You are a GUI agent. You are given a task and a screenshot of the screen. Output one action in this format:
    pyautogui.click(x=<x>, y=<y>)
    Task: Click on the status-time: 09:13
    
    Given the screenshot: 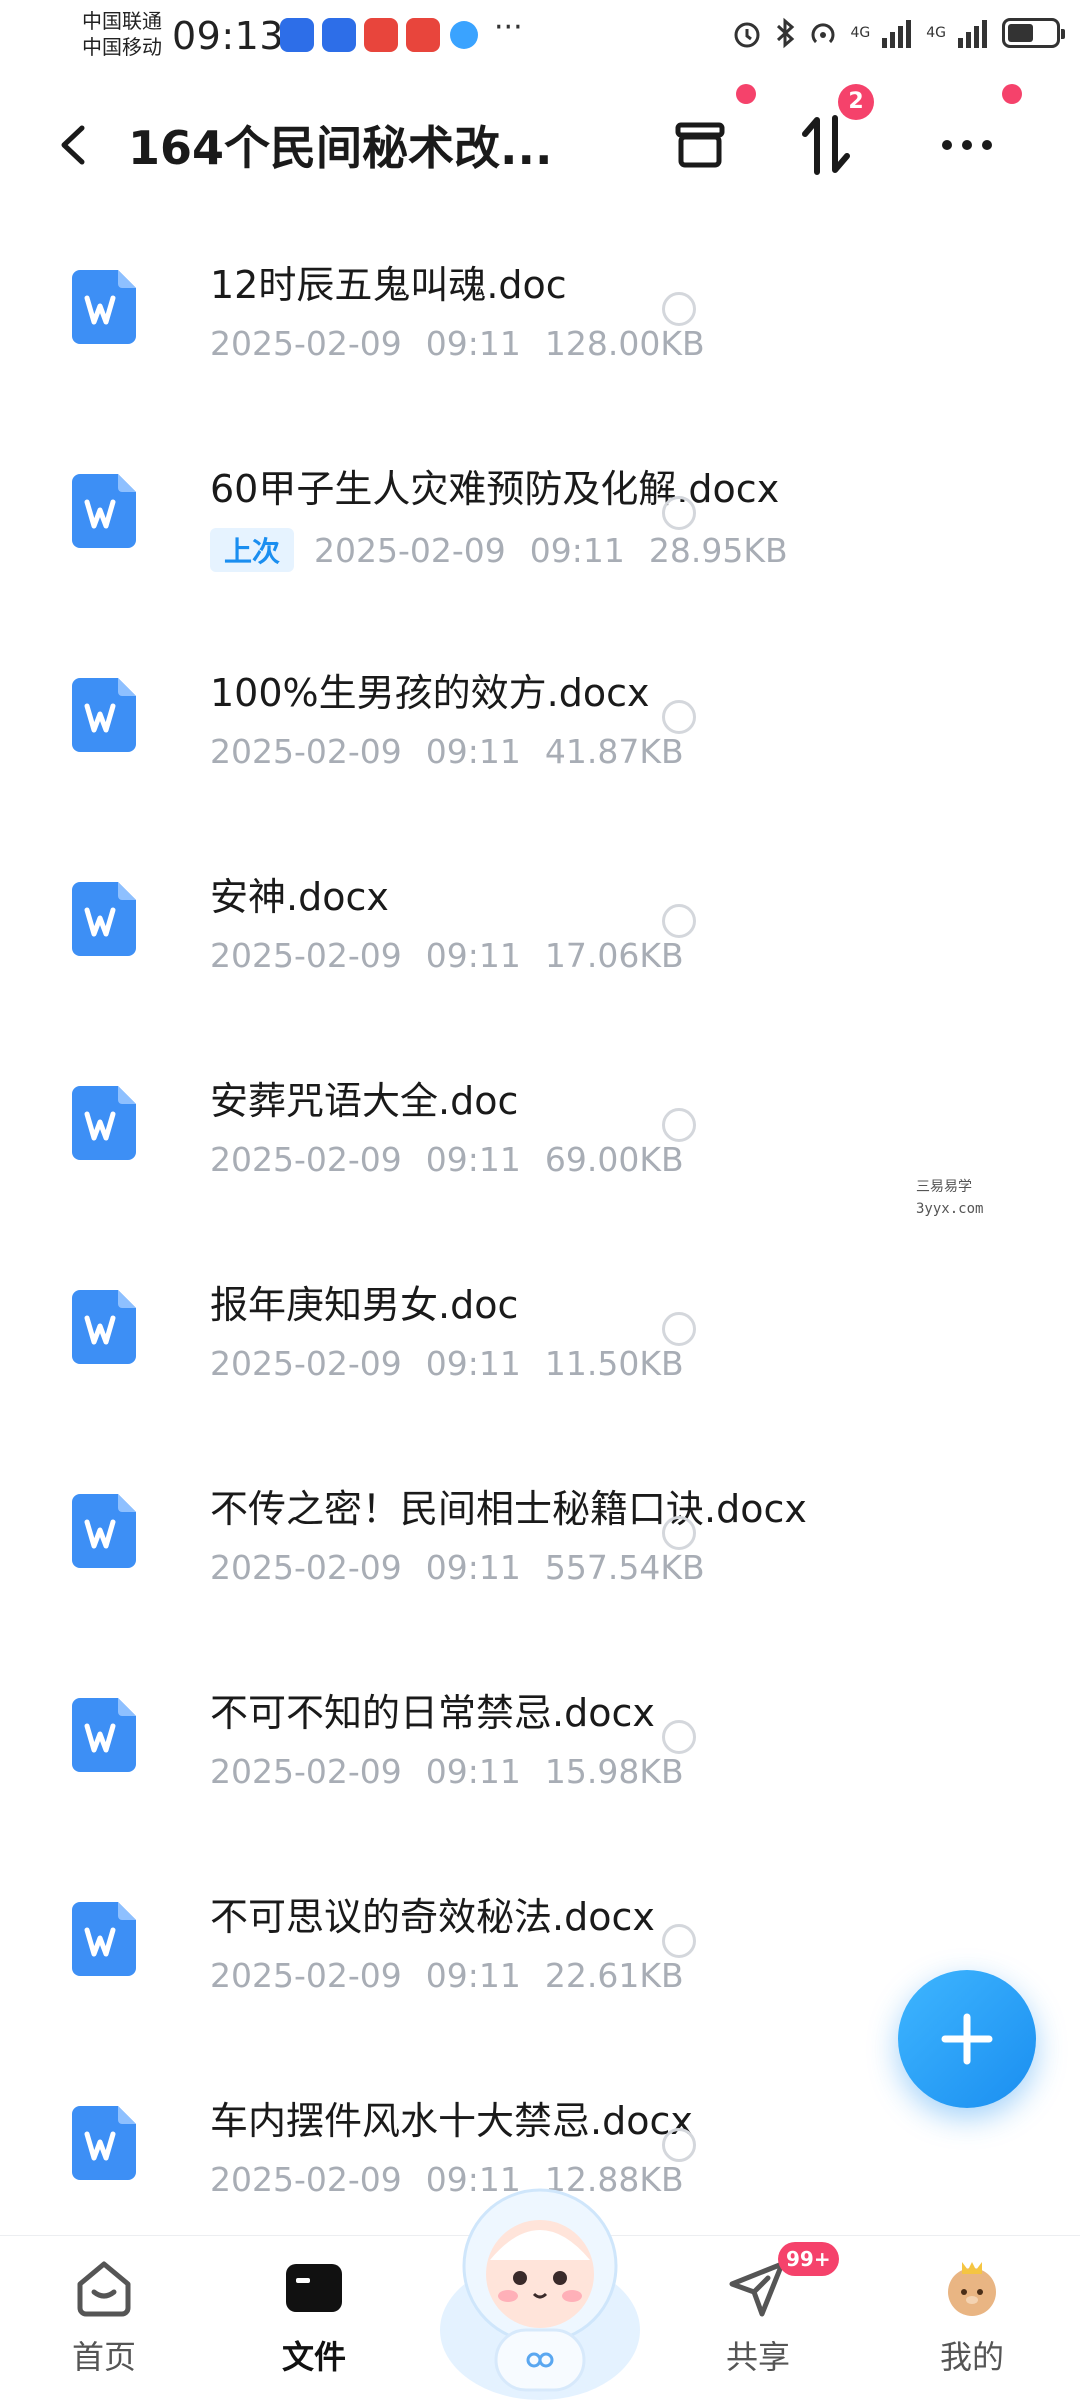 What is the action you would take?
    pyautogui.click(x=228, y=36)
    